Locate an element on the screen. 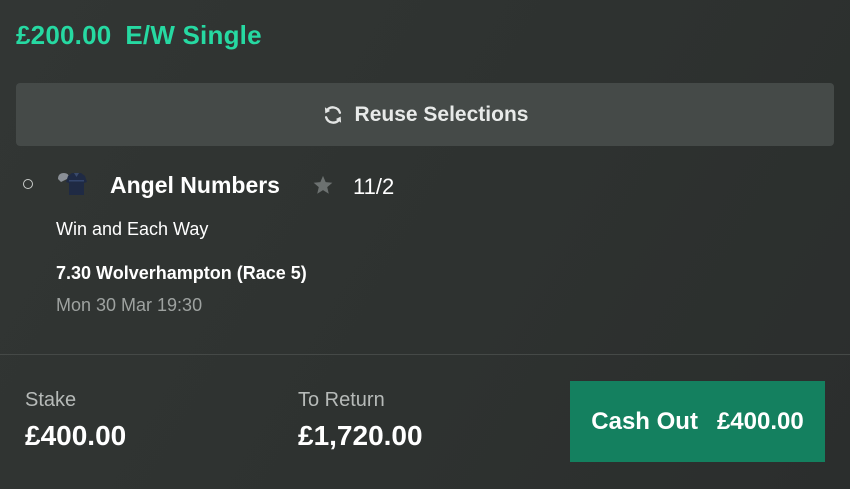 The width and height of the screenshot is (850, 489). market-name: Win and Each Way is located at coordinates (132, 229).